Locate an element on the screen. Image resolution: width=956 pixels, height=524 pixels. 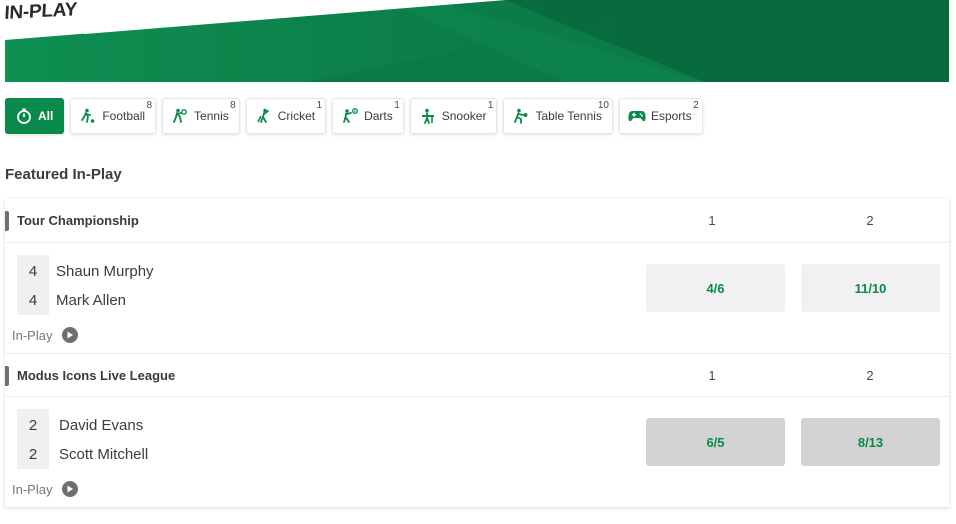
tab-label: Darts is located at coordinates (378, 116).